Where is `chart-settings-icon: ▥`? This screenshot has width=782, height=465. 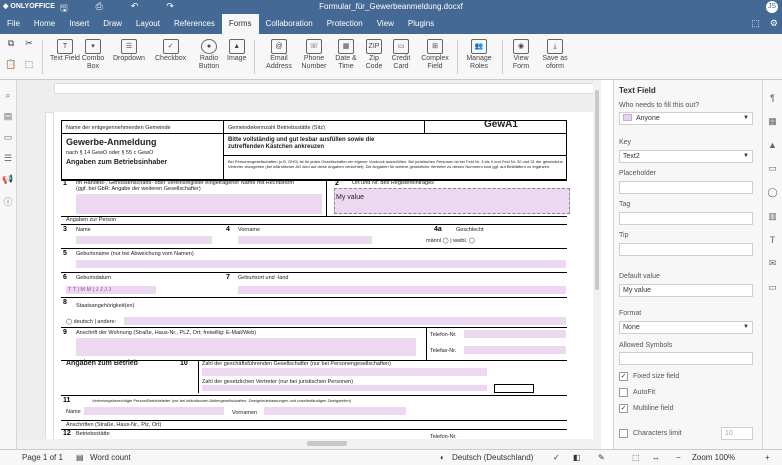
chart-settings-icon: ▥ is located at coordinates (772, 216).